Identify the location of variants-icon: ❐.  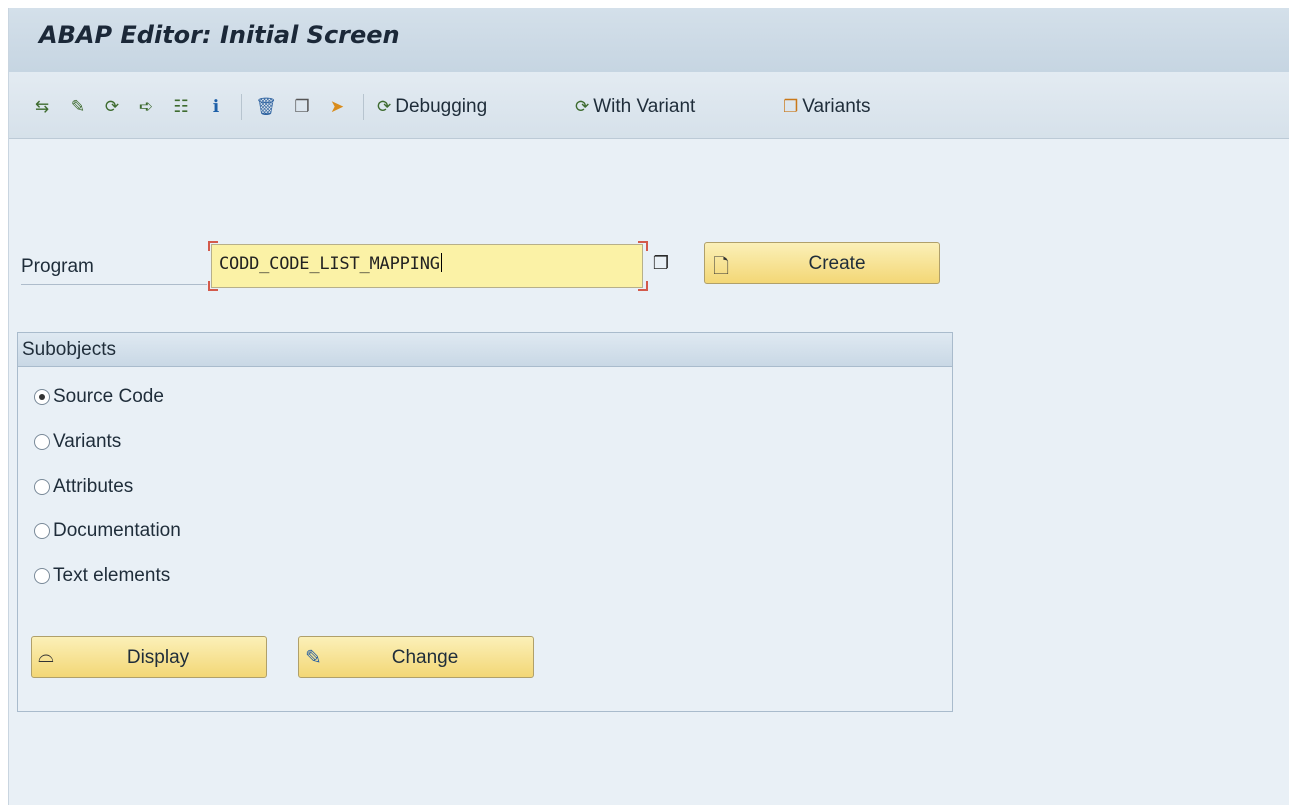
(791, 106).